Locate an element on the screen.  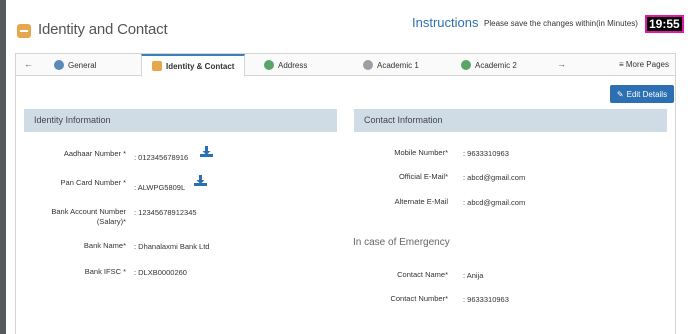
tab-scroll-left-icon: ← is located at coordinates (28, 64).